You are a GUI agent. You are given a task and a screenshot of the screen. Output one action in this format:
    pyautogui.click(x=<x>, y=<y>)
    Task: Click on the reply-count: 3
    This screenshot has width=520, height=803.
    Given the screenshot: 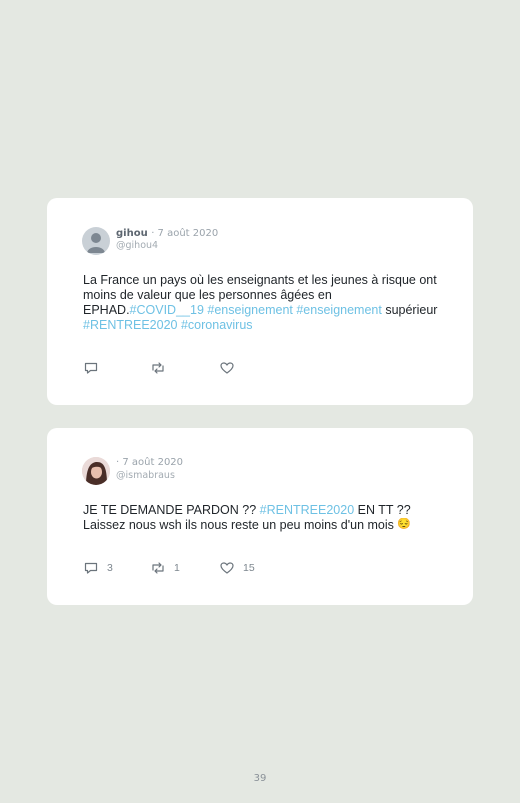 What is the action you would take?
    pyautogui.click(x=110, y=568)
    